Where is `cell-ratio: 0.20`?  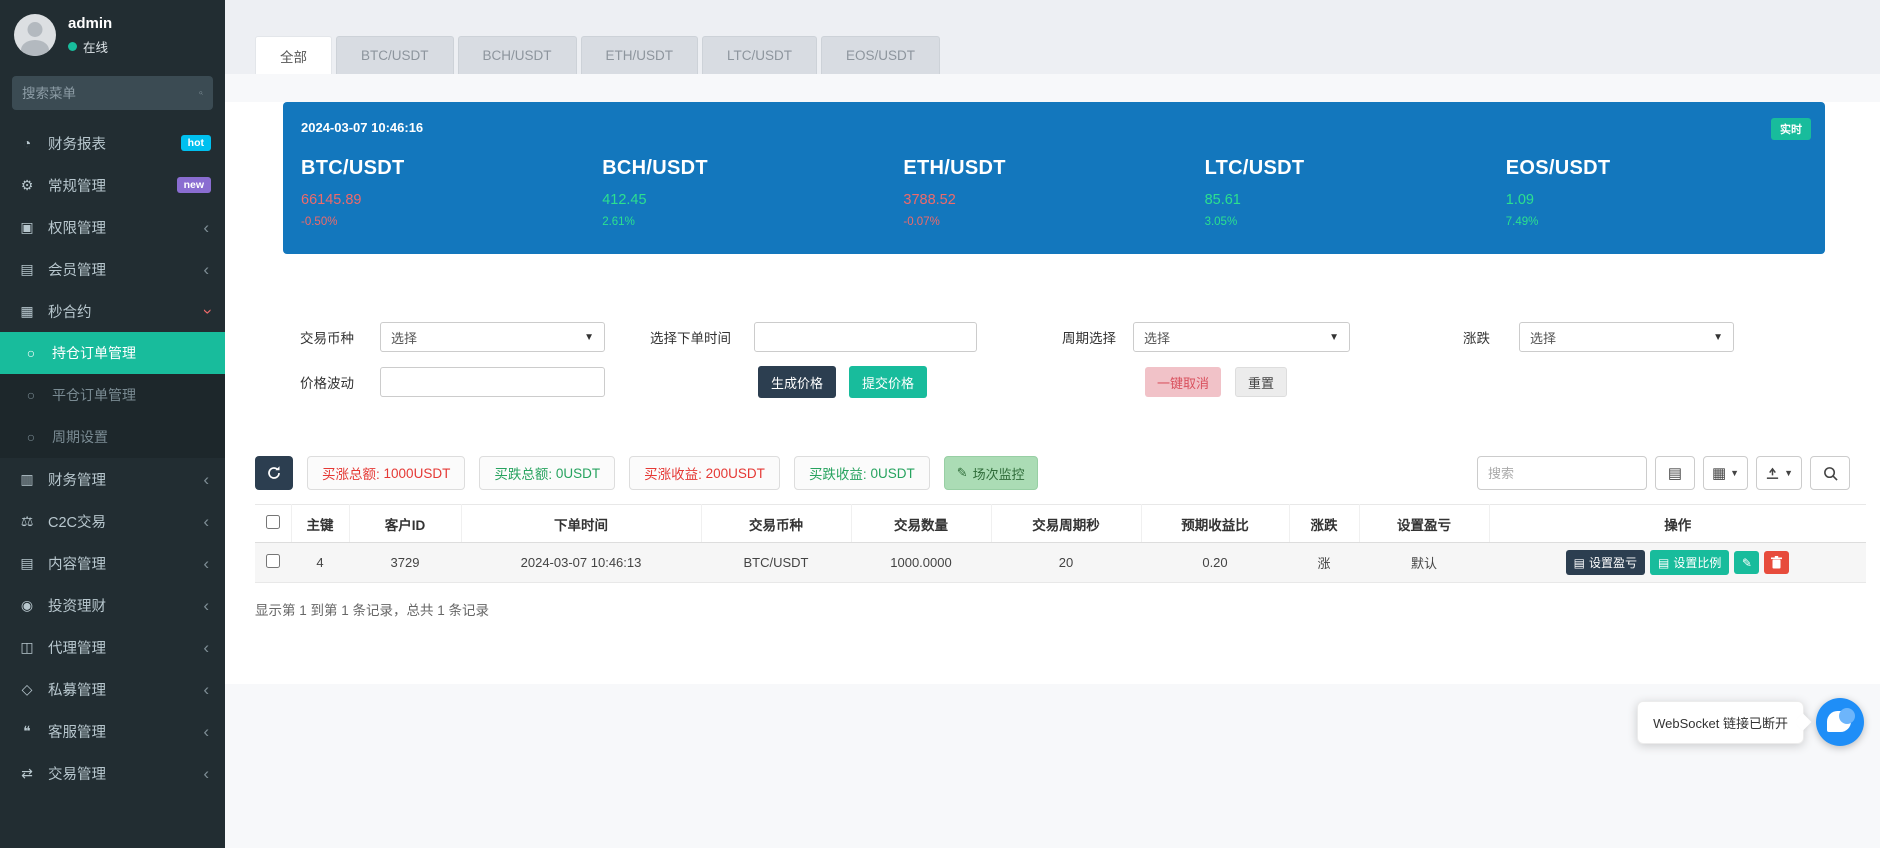 cell-ratio: 0.20 is located at coordinates (1215, 562).